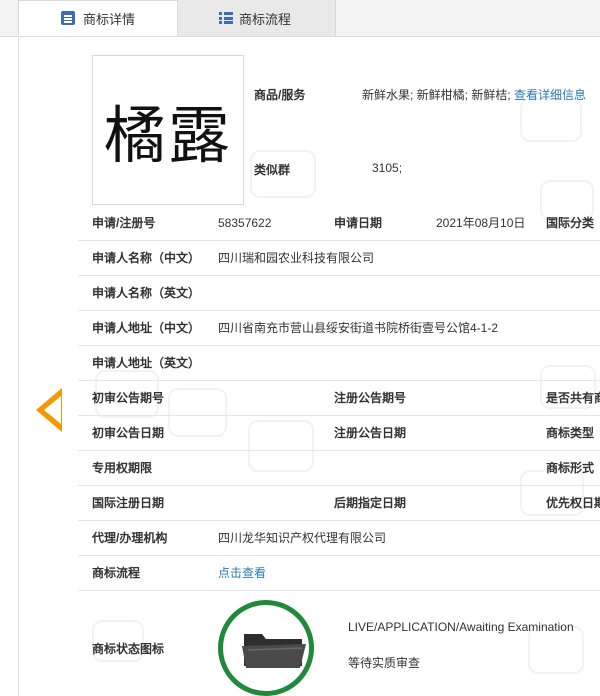 The image size is (600, 696). What do you see at coordinates (573, 398) in the screenshot?
I see `shared-label: 是否共有商` at bounding box center [573, 398].